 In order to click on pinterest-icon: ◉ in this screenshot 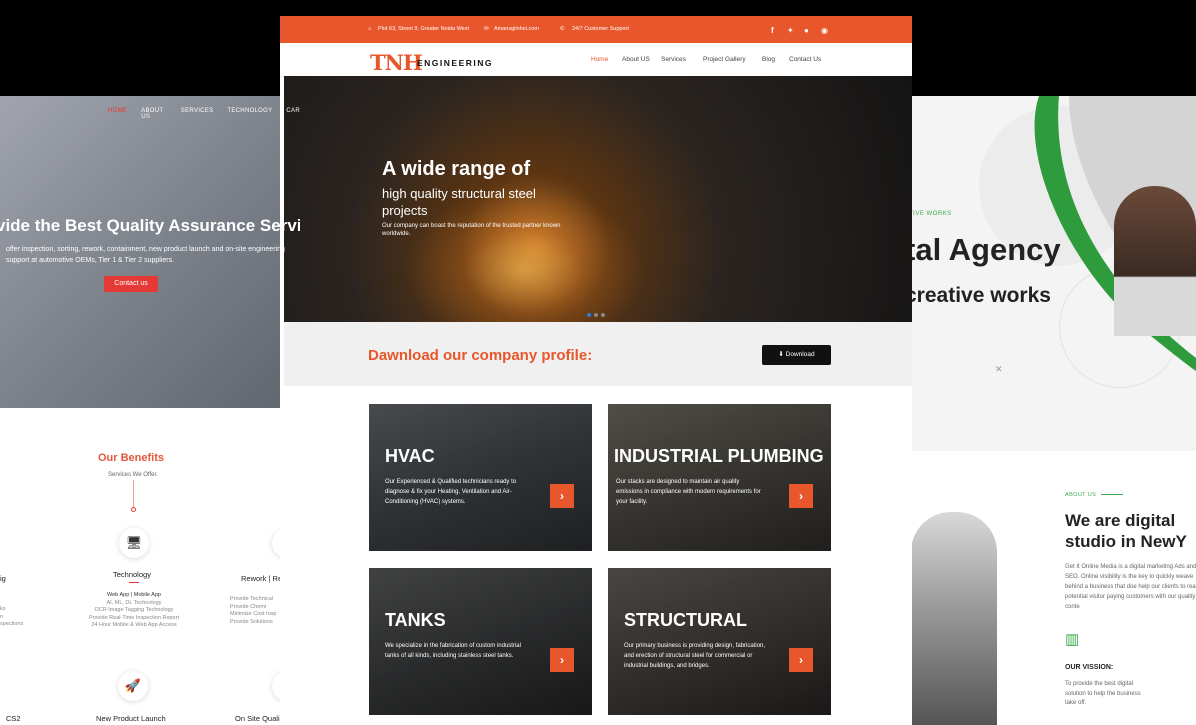, I will do `click(824, 30)`.